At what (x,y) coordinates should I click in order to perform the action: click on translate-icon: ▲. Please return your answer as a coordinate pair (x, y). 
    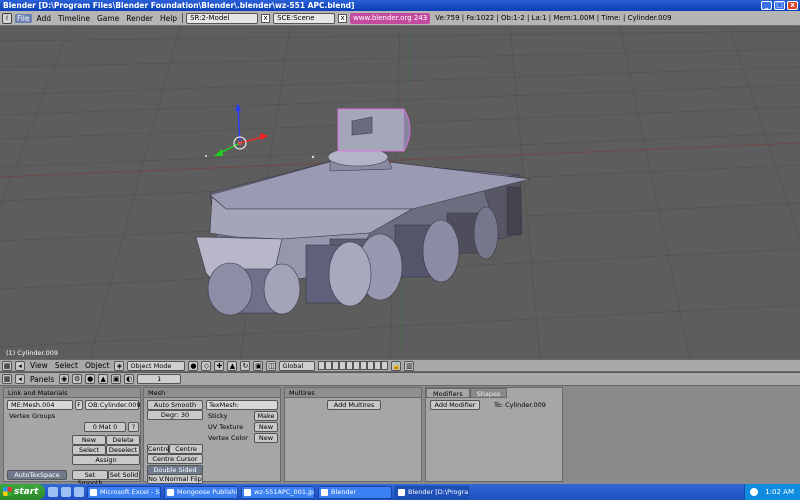
    Looking at the image, I should click on (232, 365).